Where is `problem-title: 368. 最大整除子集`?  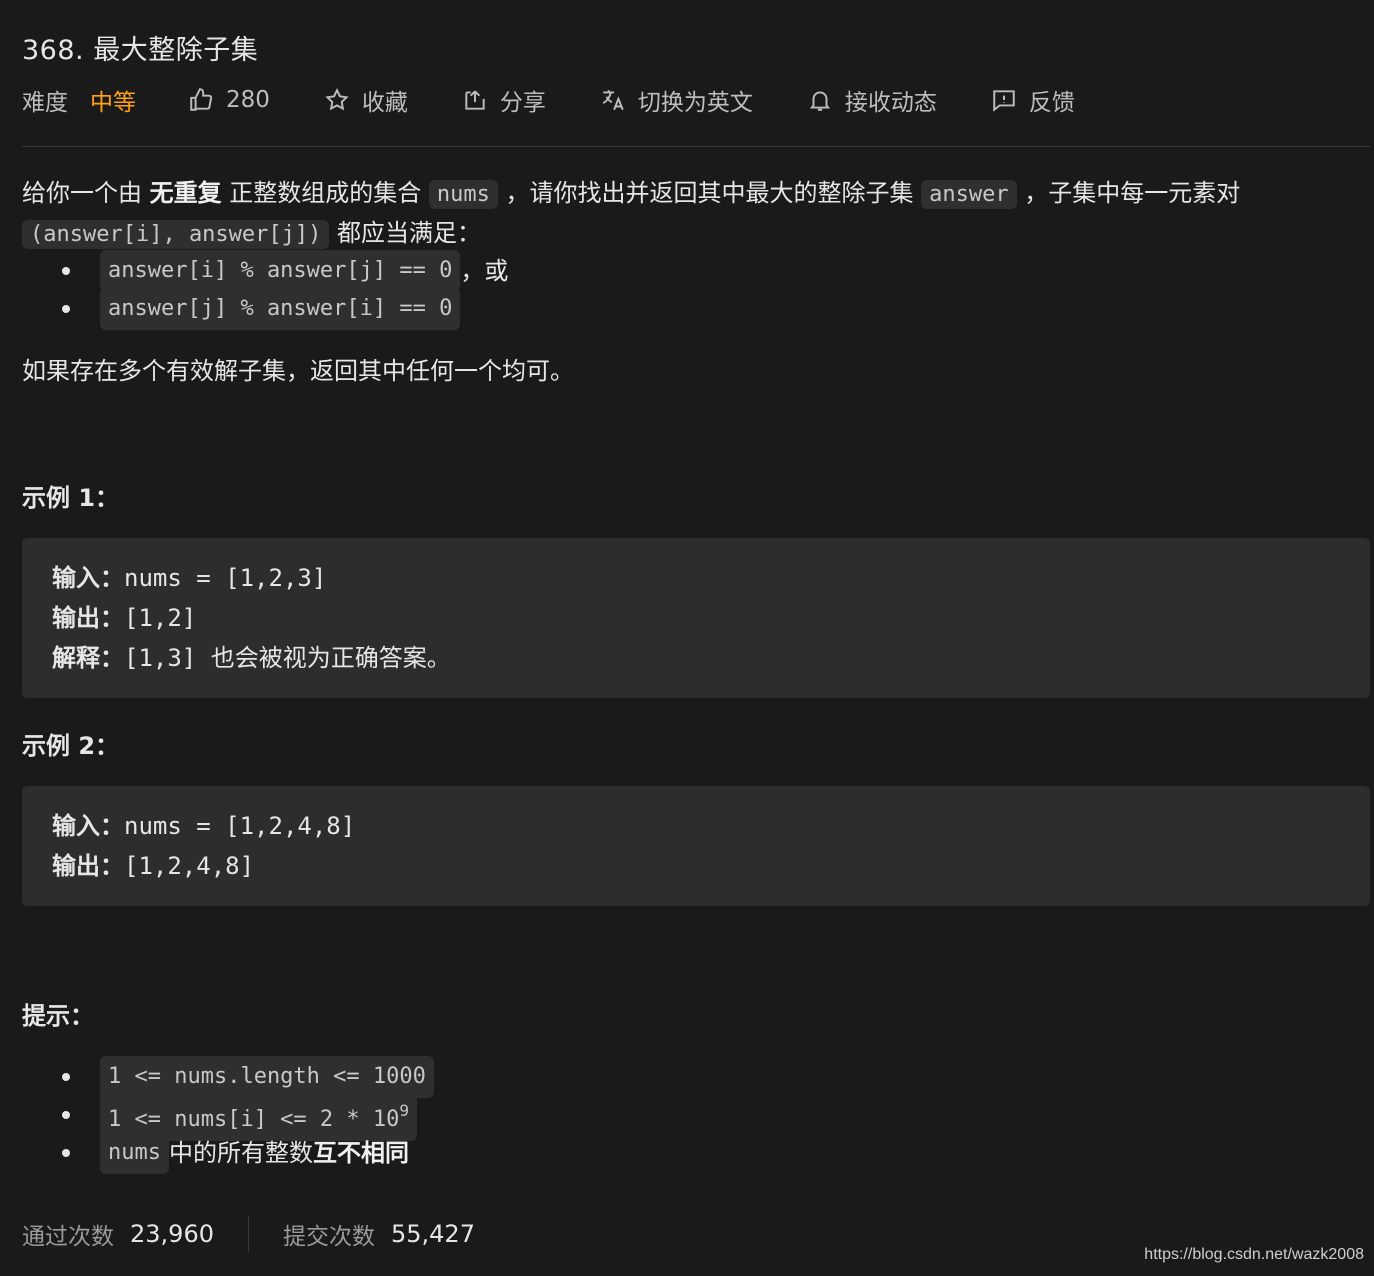
problem-title: 368. 最大整除子集 is located at coordinates (140, 50).